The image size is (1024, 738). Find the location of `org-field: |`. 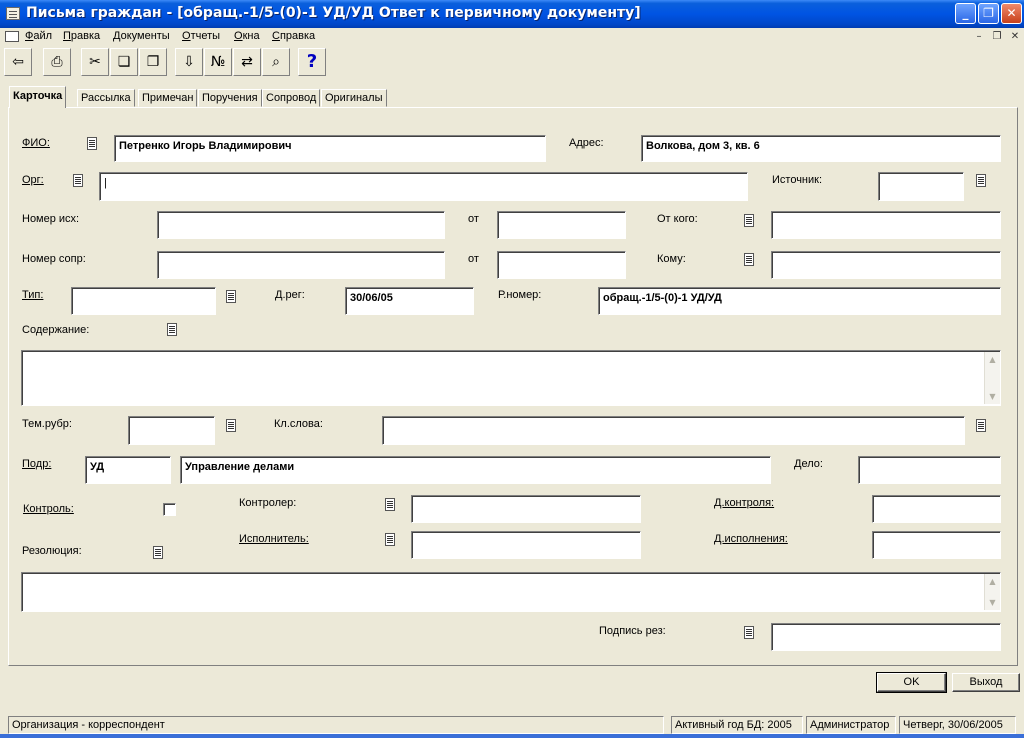

org-field: | is located at coordinates (423, 186).